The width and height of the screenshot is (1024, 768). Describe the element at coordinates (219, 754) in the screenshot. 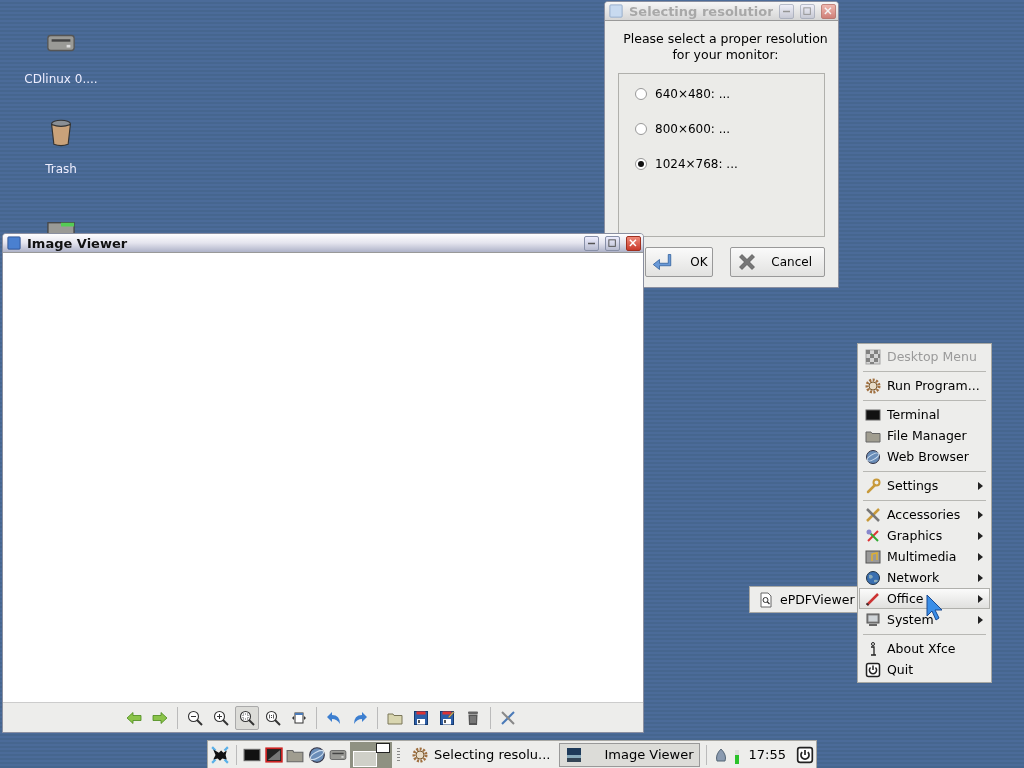

I see `mouse-logo-icon` at that location.